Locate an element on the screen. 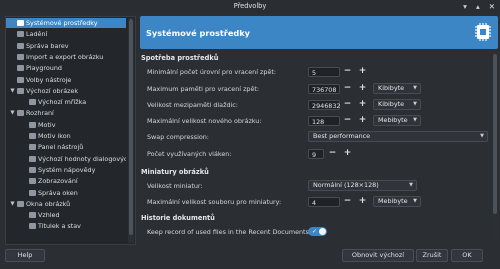 This screenshot has width=500, height=269. undo-memory-unit-select: Kibibyte ▼ is located at coordinates (397, 88).